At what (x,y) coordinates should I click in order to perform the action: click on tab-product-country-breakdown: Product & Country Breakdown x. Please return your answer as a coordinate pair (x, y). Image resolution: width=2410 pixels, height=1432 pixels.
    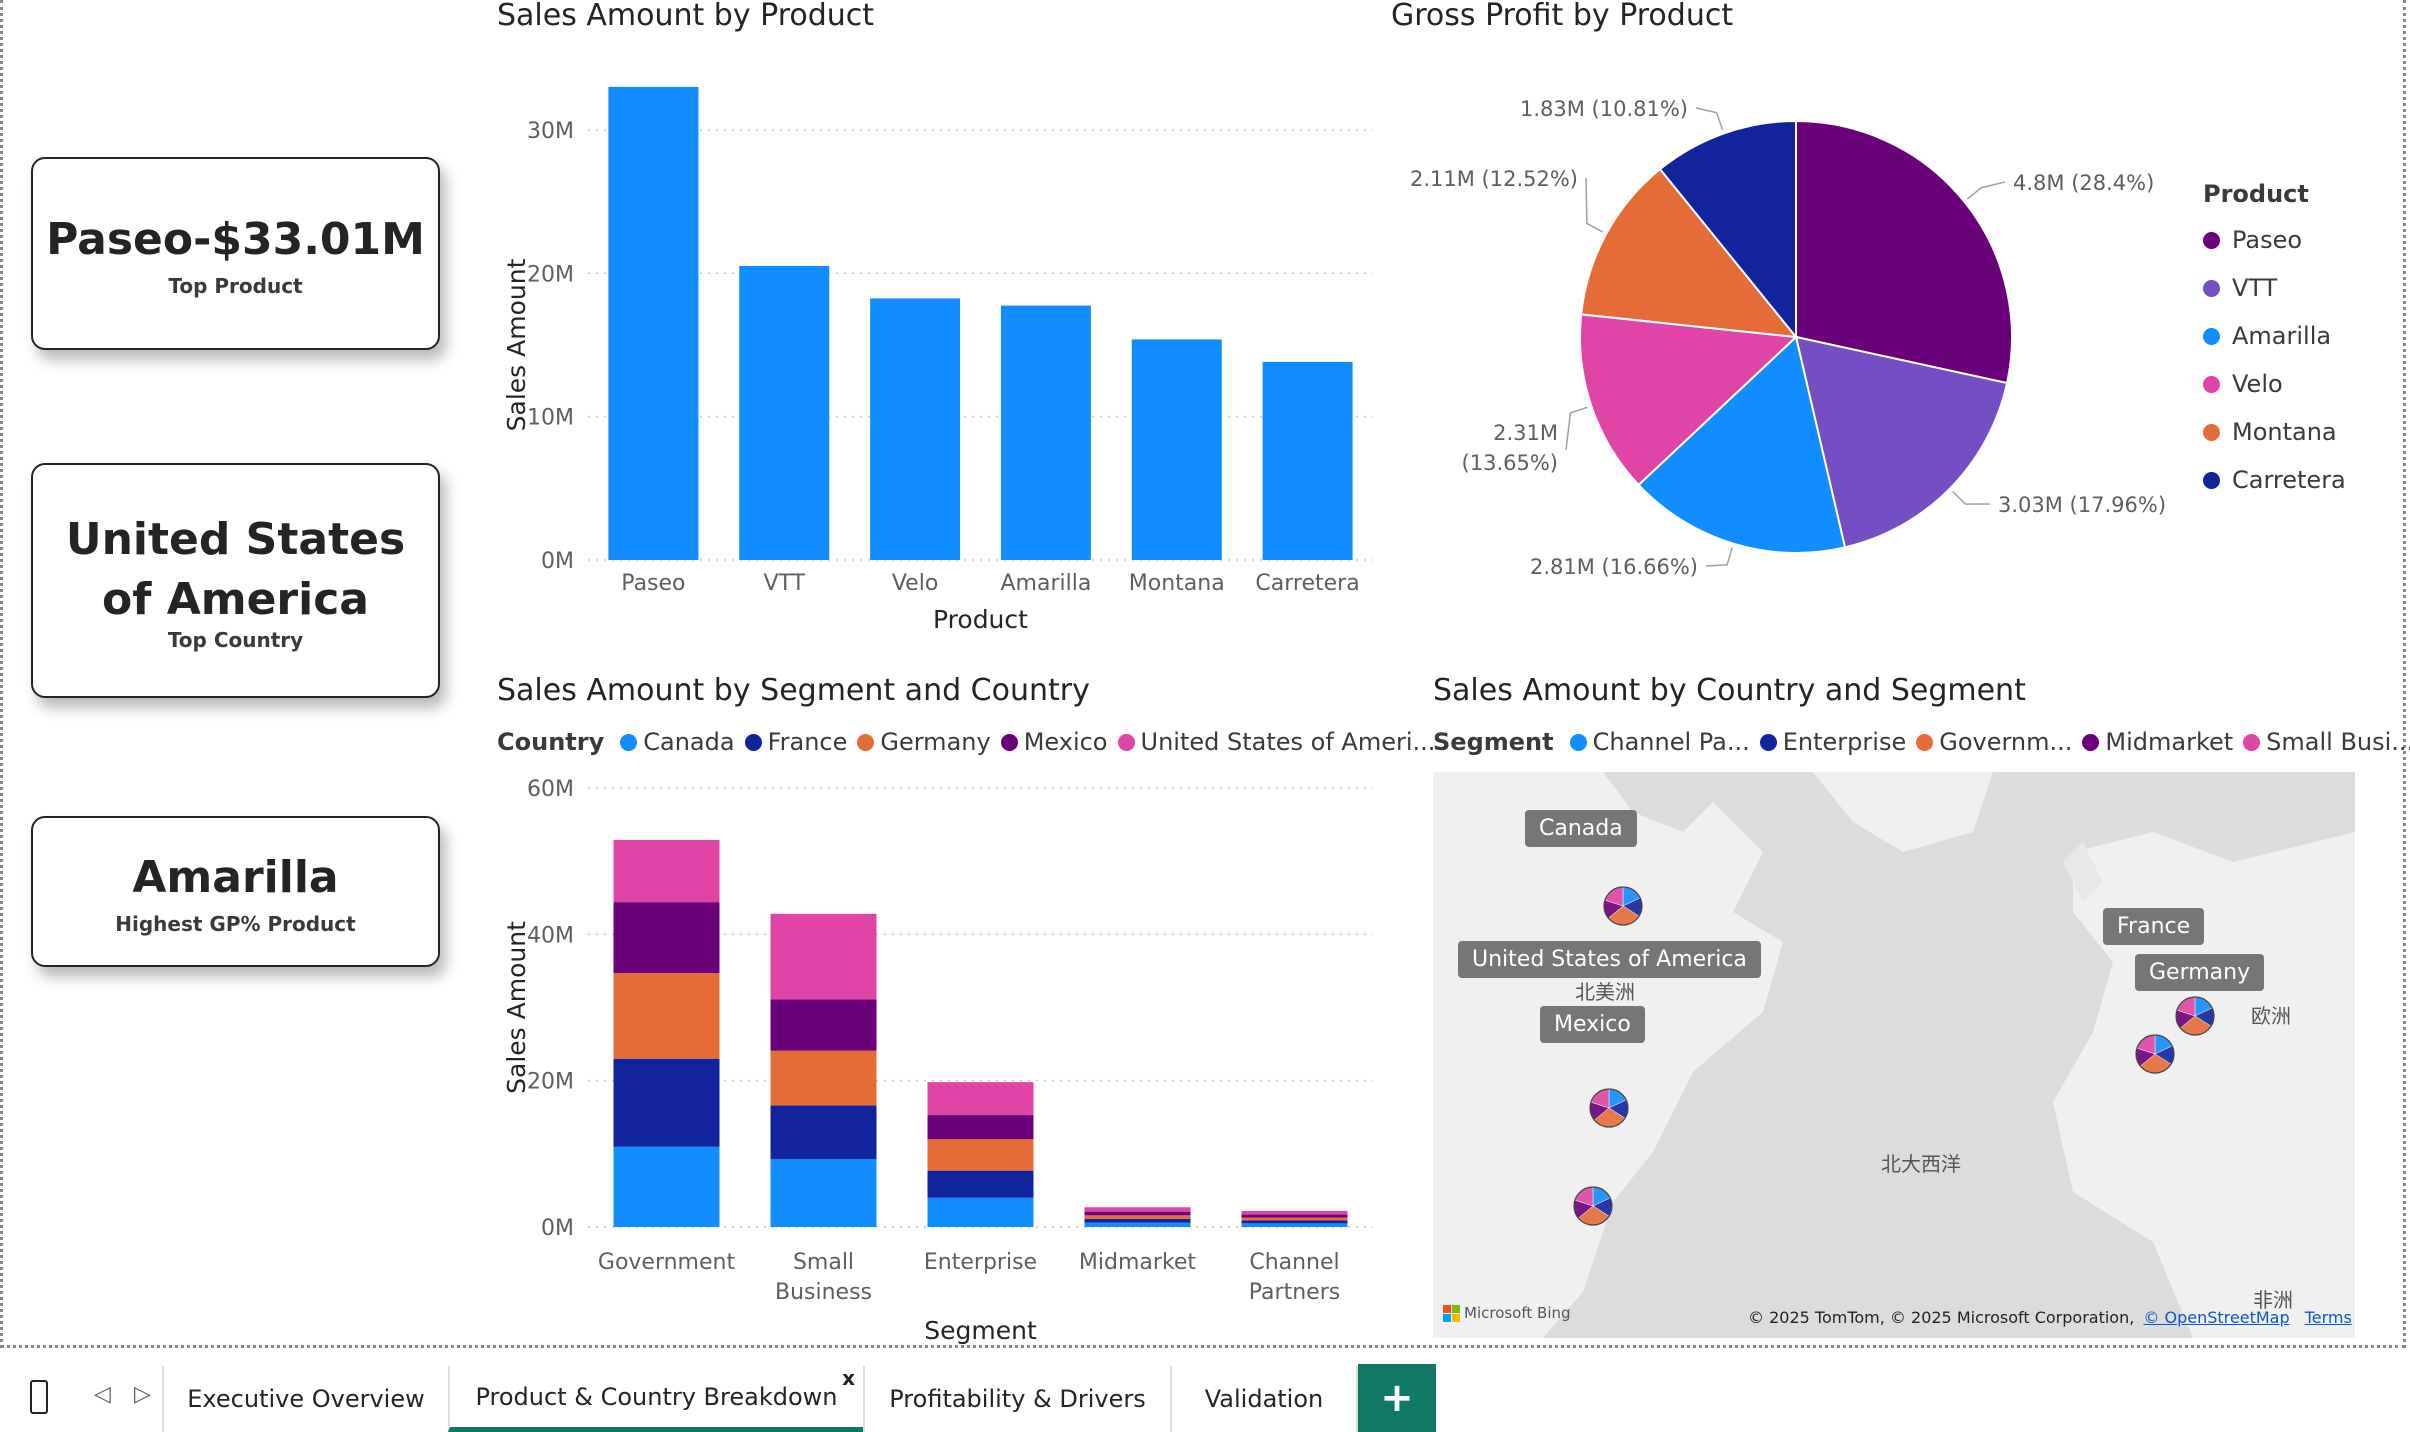
    Looking at the image, I should click on (655, 1399).